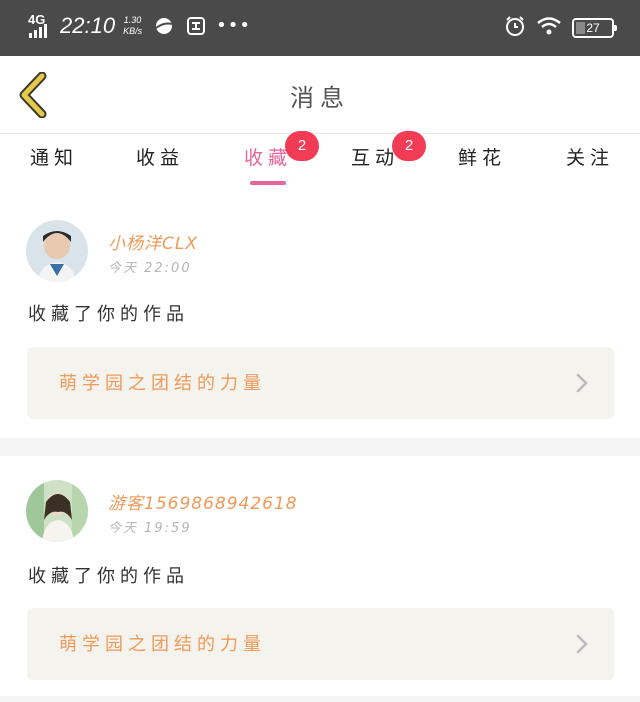 The height and width of the screenshot is (702, 640). I want to click on battery-level: 27, so click(593, 28).